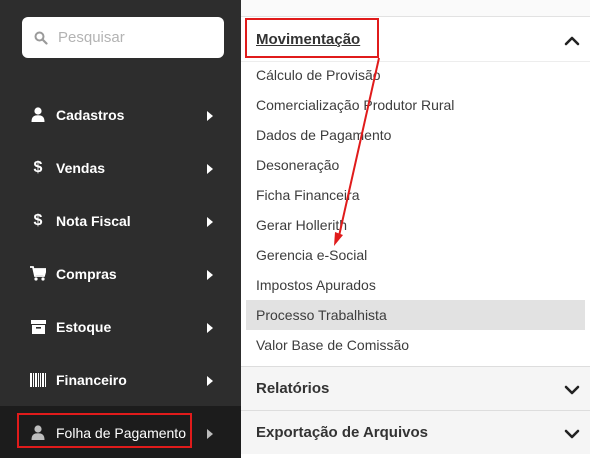  I want to click on sidebar-item-estoque: Estoque, so click(120, 326).